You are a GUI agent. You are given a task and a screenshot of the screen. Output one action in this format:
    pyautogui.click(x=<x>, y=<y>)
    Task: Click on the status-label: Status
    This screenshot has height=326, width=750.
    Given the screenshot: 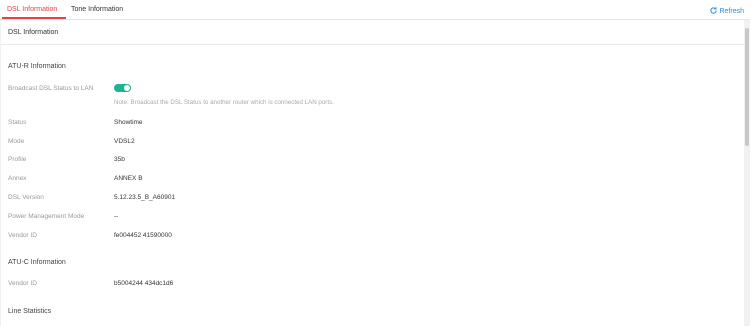 What is the action you would take?
    pyautogui.click(x=17, y=122)
    